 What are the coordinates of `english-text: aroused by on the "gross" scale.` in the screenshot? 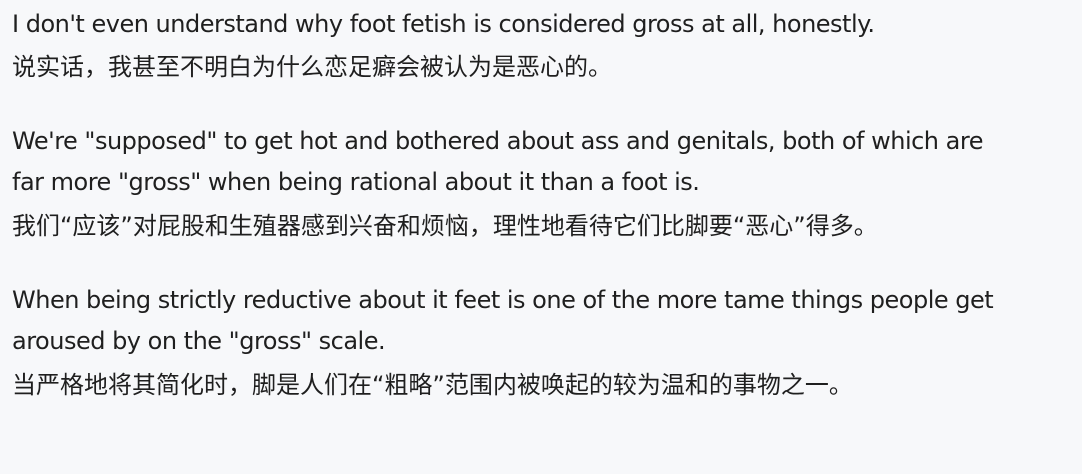 It's located at (199, 341).